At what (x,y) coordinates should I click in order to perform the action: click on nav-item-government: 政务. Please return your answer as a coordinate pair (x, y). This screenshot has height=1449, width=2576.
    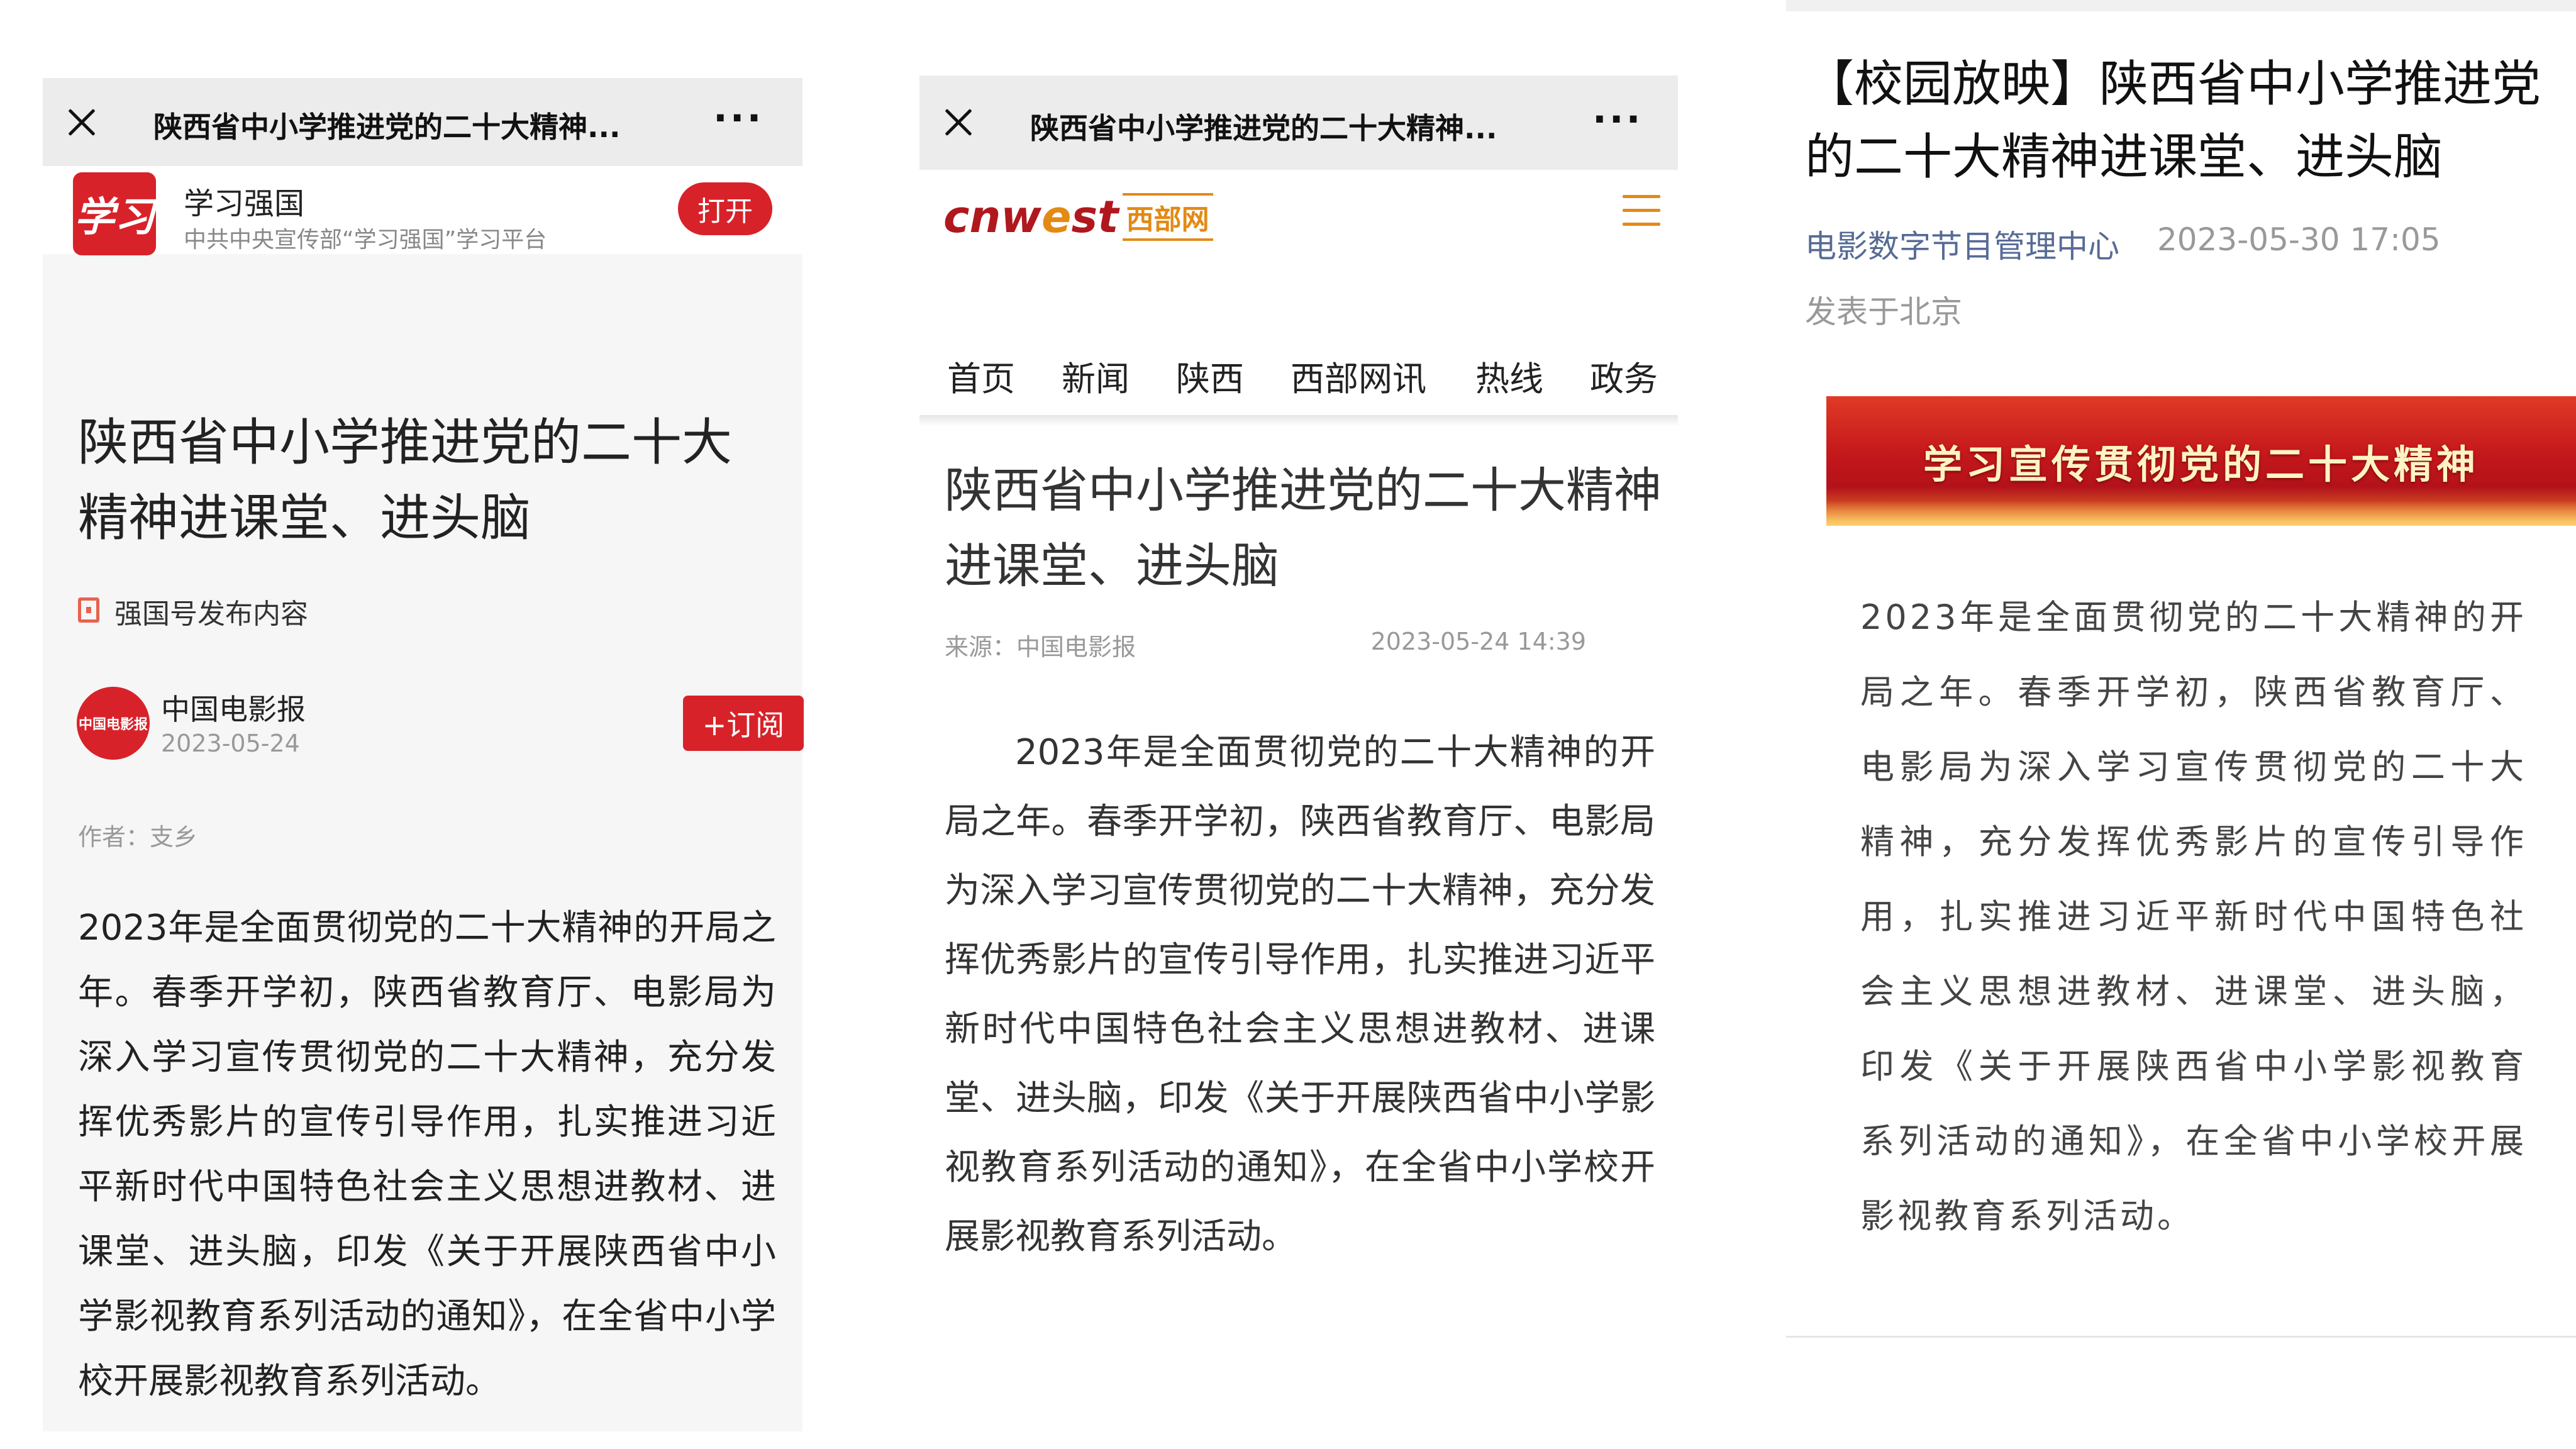
    Looking at the image, I should click on (1624, 376).